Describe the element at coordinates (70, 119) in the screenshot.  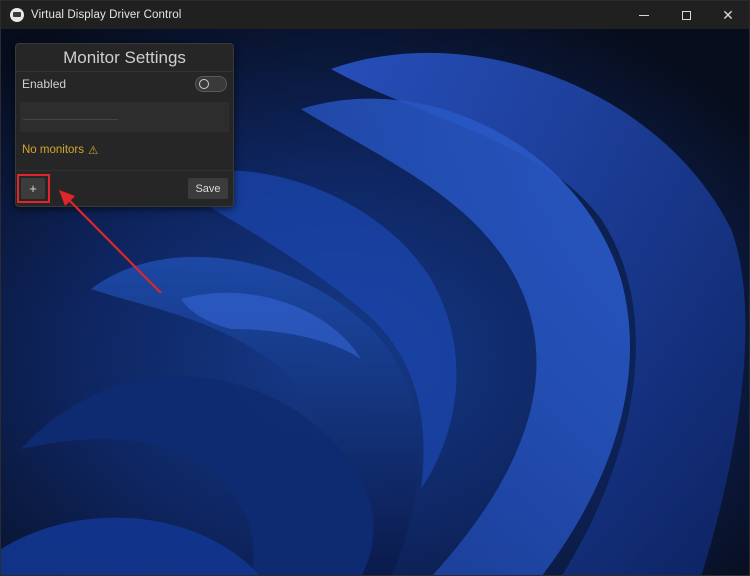
I see `monitor-list-divider` at that location.